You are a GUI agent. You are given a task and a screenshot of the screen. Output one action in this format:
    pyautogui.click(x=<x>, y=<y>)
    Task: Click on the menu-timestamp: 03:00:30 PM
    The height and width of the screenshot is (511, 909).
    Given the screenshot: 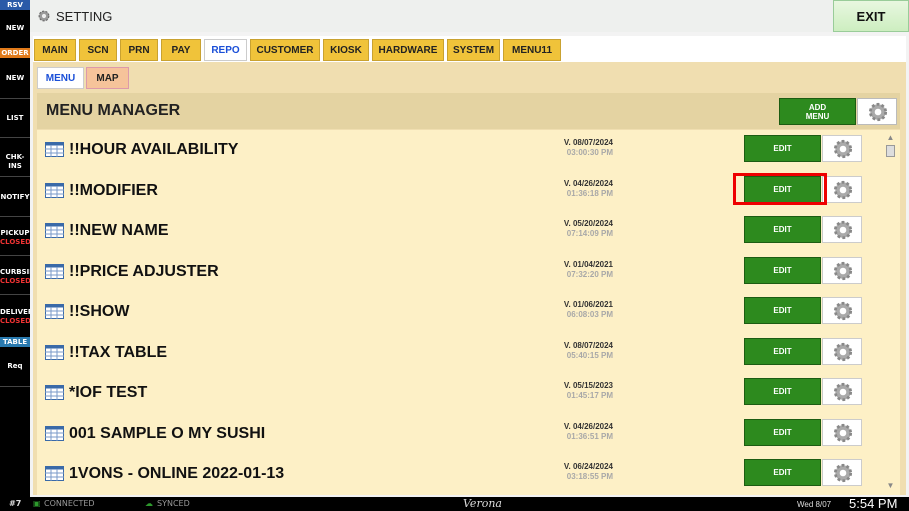 What is the action you would take?
    pyautogui.click(x=589, y=152)
    